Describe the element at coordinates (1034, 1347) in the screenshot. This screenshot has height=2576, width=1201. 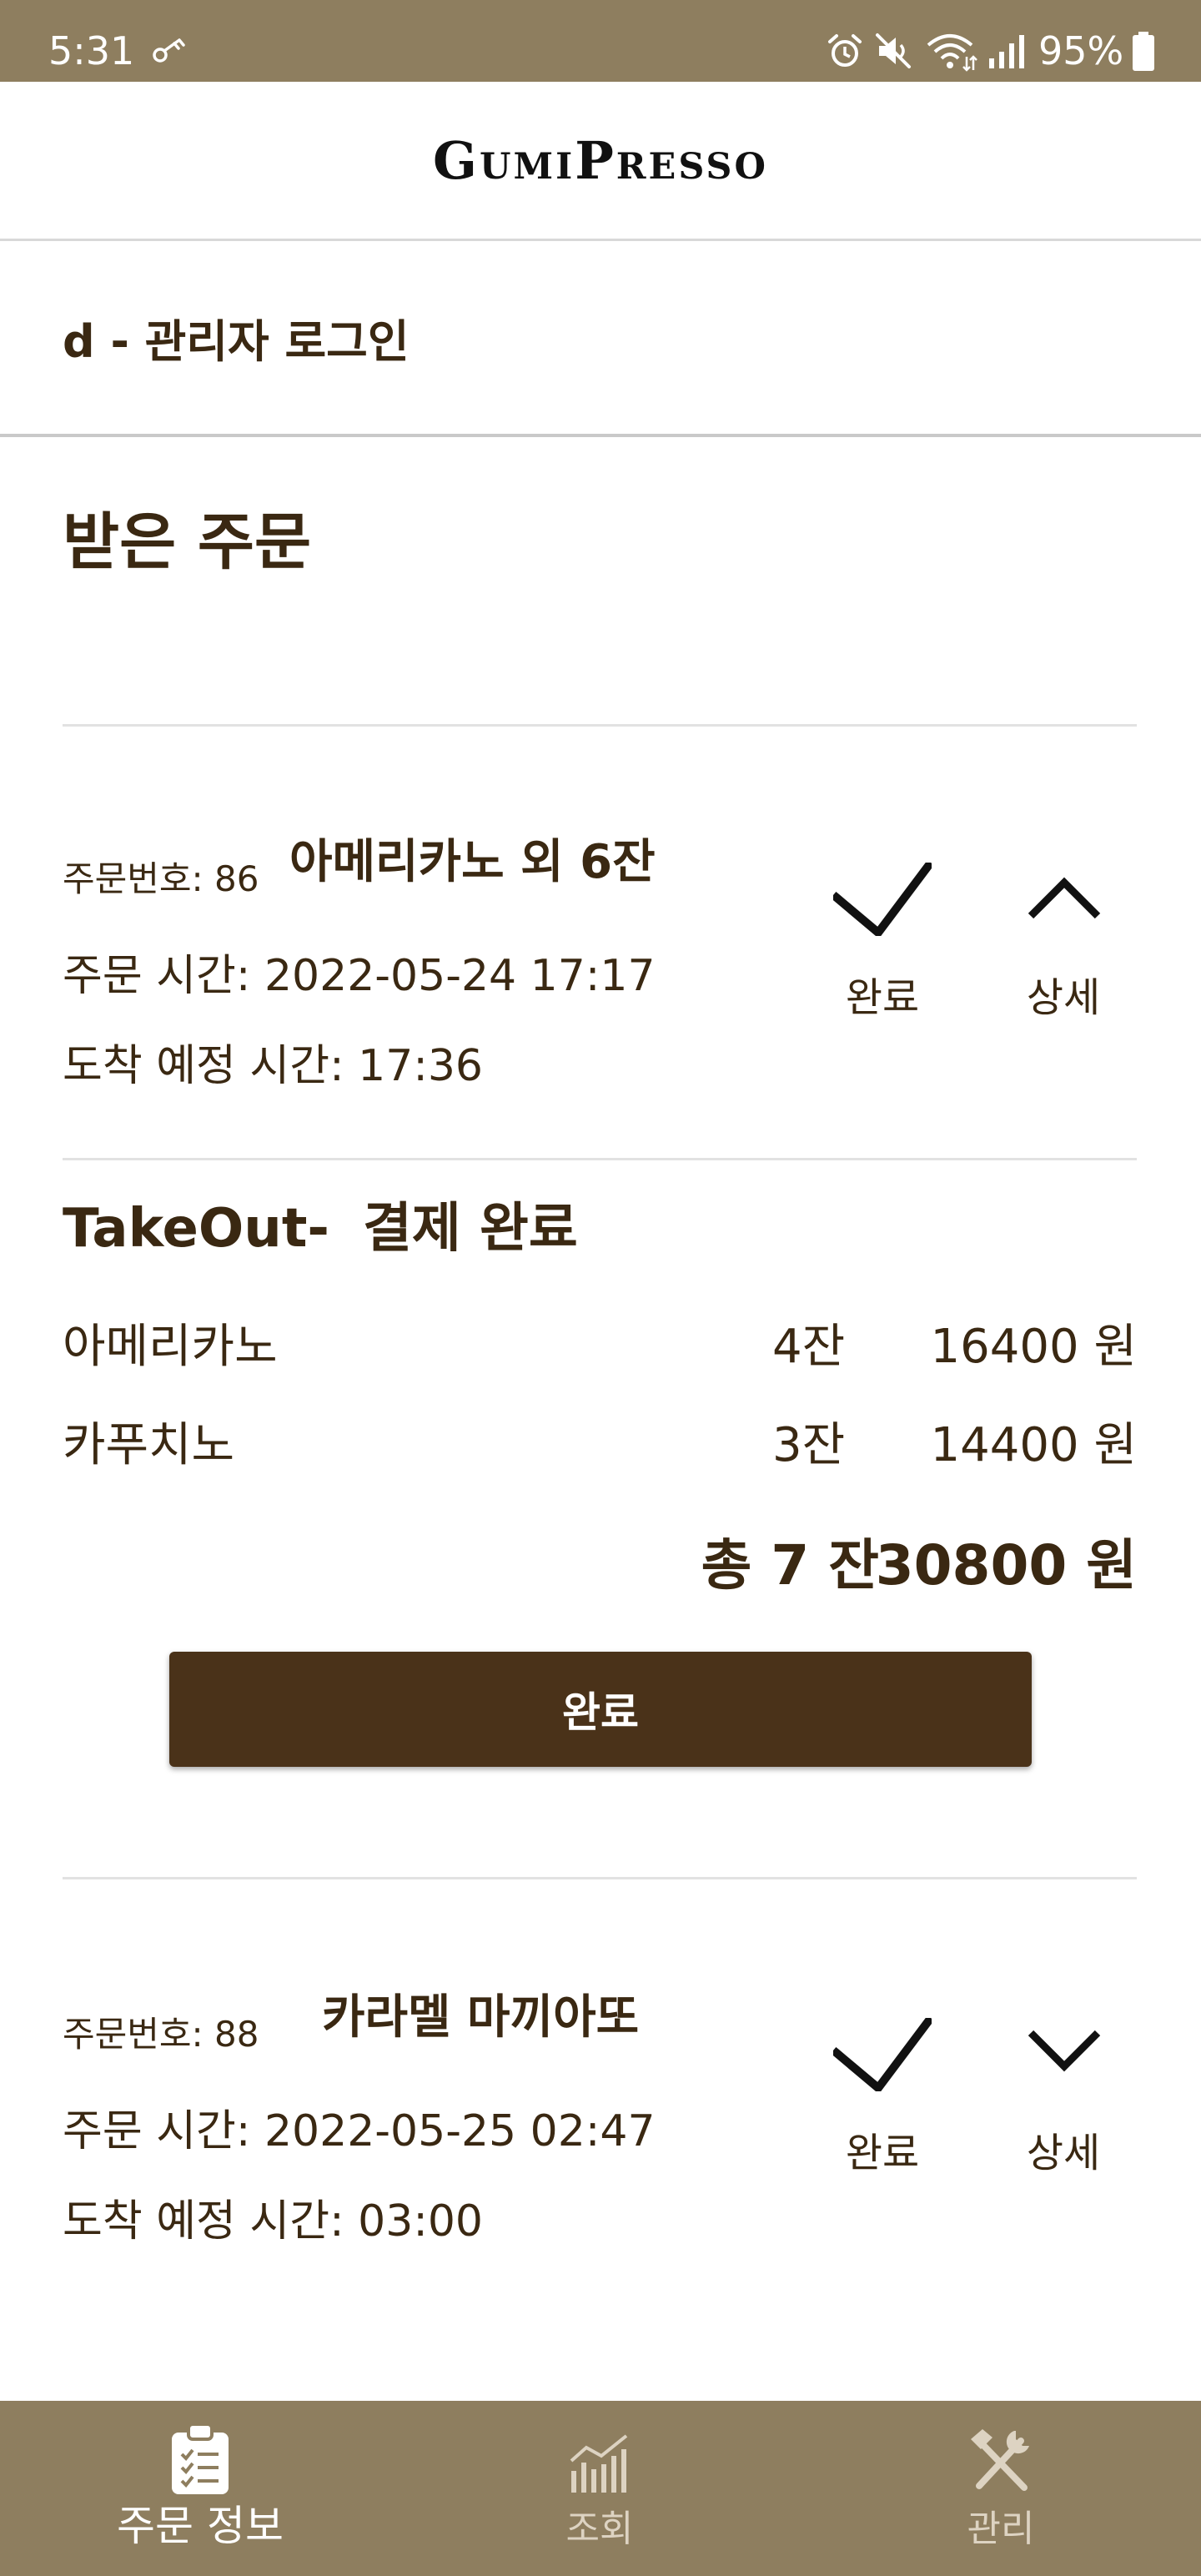
I see `item-price: 16400 원` at that location.